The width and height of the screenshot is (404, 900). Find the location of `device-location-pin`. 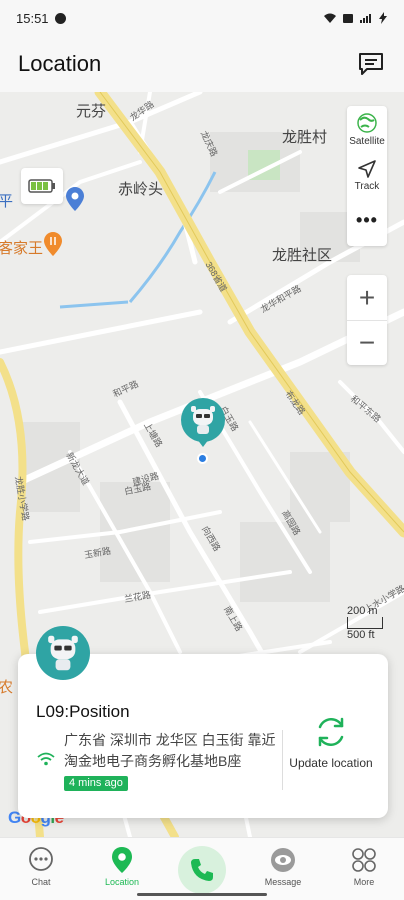

device-location-pin is located at coordinates (203, 422).